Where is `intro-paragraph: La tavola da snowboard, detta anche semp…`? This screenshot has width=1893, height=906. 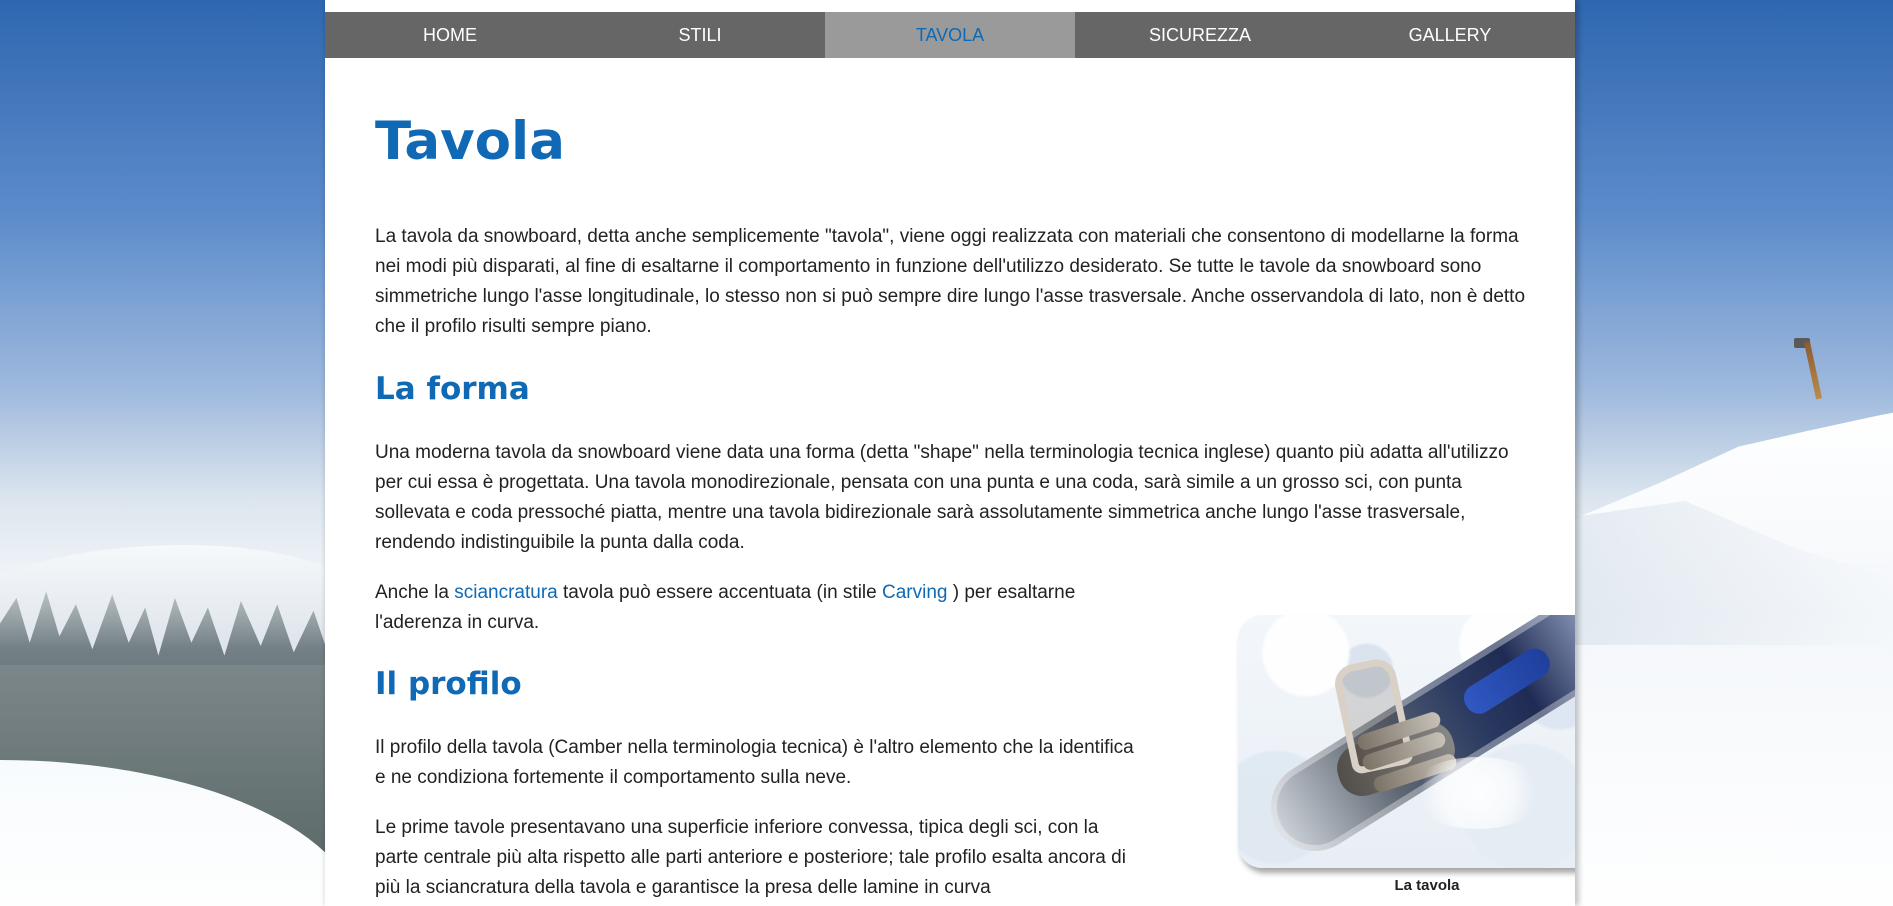 intro-paragraph: La tavola da snowboard, detta anche semp… is located at coordinates (950, 281).